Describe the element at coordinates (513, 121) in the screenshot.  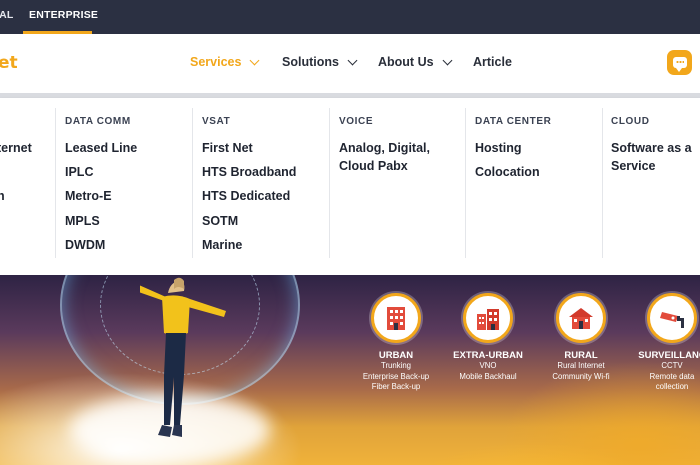
I see `menu-column-heading: DATA CENTER` at that location.